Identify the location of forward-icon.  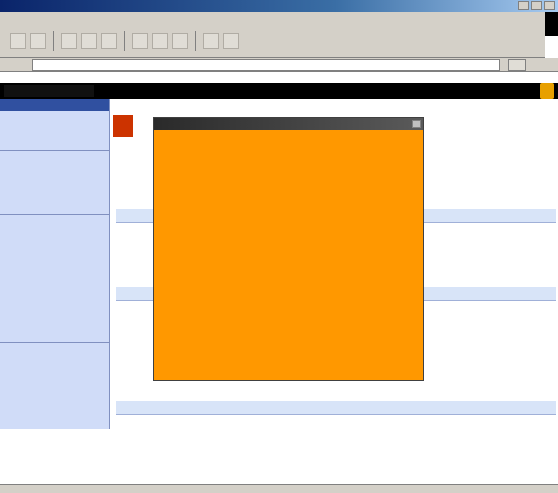
(38, 40).